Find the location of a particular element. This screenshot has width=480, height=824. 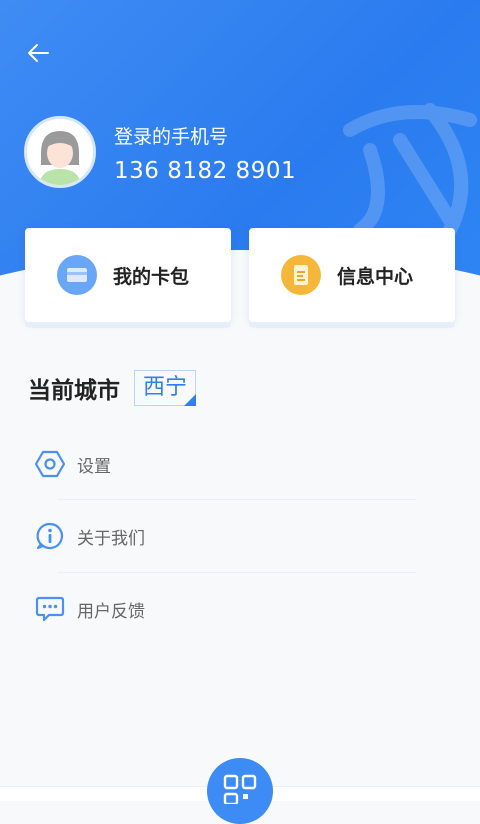

qr-code-button is located at coordinates (240, 791).